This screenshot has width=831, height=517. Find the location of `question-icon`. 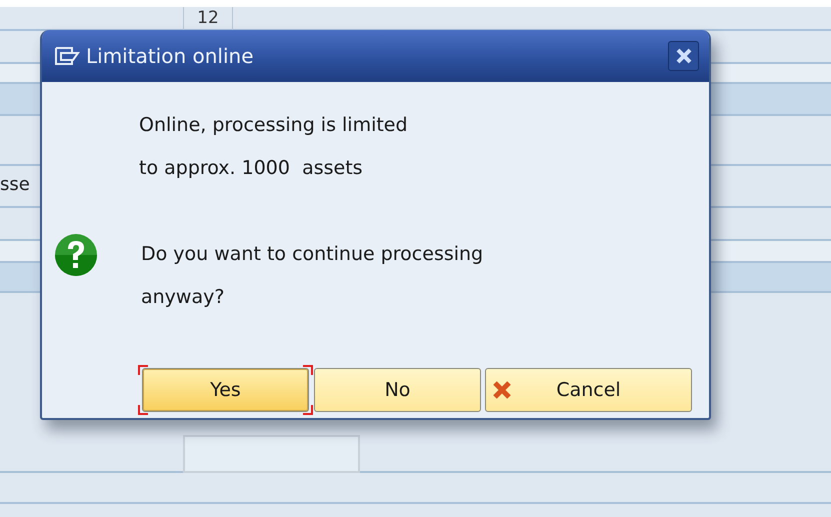

question-icon is located at coordinates (76, 255).